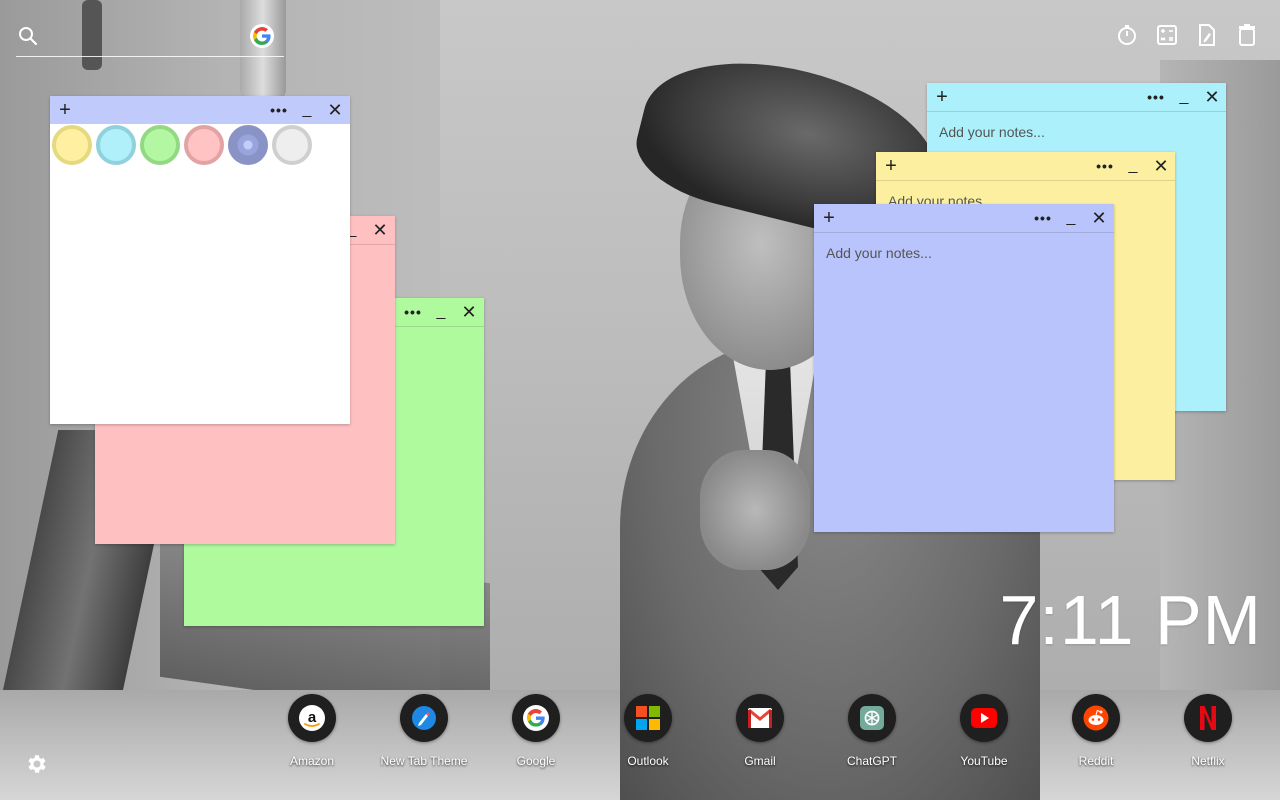  What do you see at coordinates (1096, 718) in the screenshot?
I see `reddit-icon` at bounding box center [1096, 718].